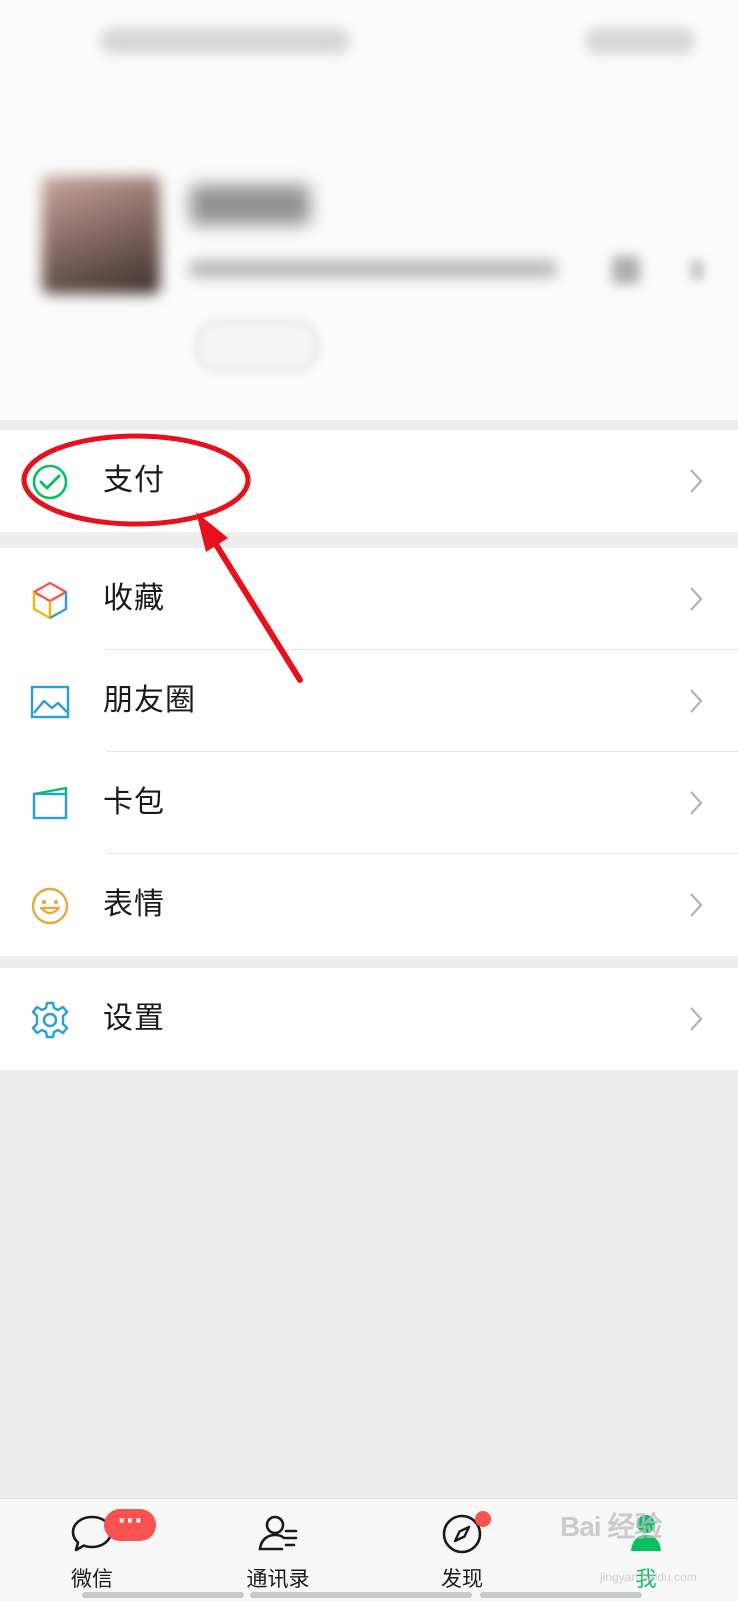 Image resolution: width=738 pixels, height=1601 pixels. What do you see at coordinates (611, 1526) in the screenshot?
I see `baidu-jingyan-watermark: Bai 经验` at bounding box center [611, 1526].